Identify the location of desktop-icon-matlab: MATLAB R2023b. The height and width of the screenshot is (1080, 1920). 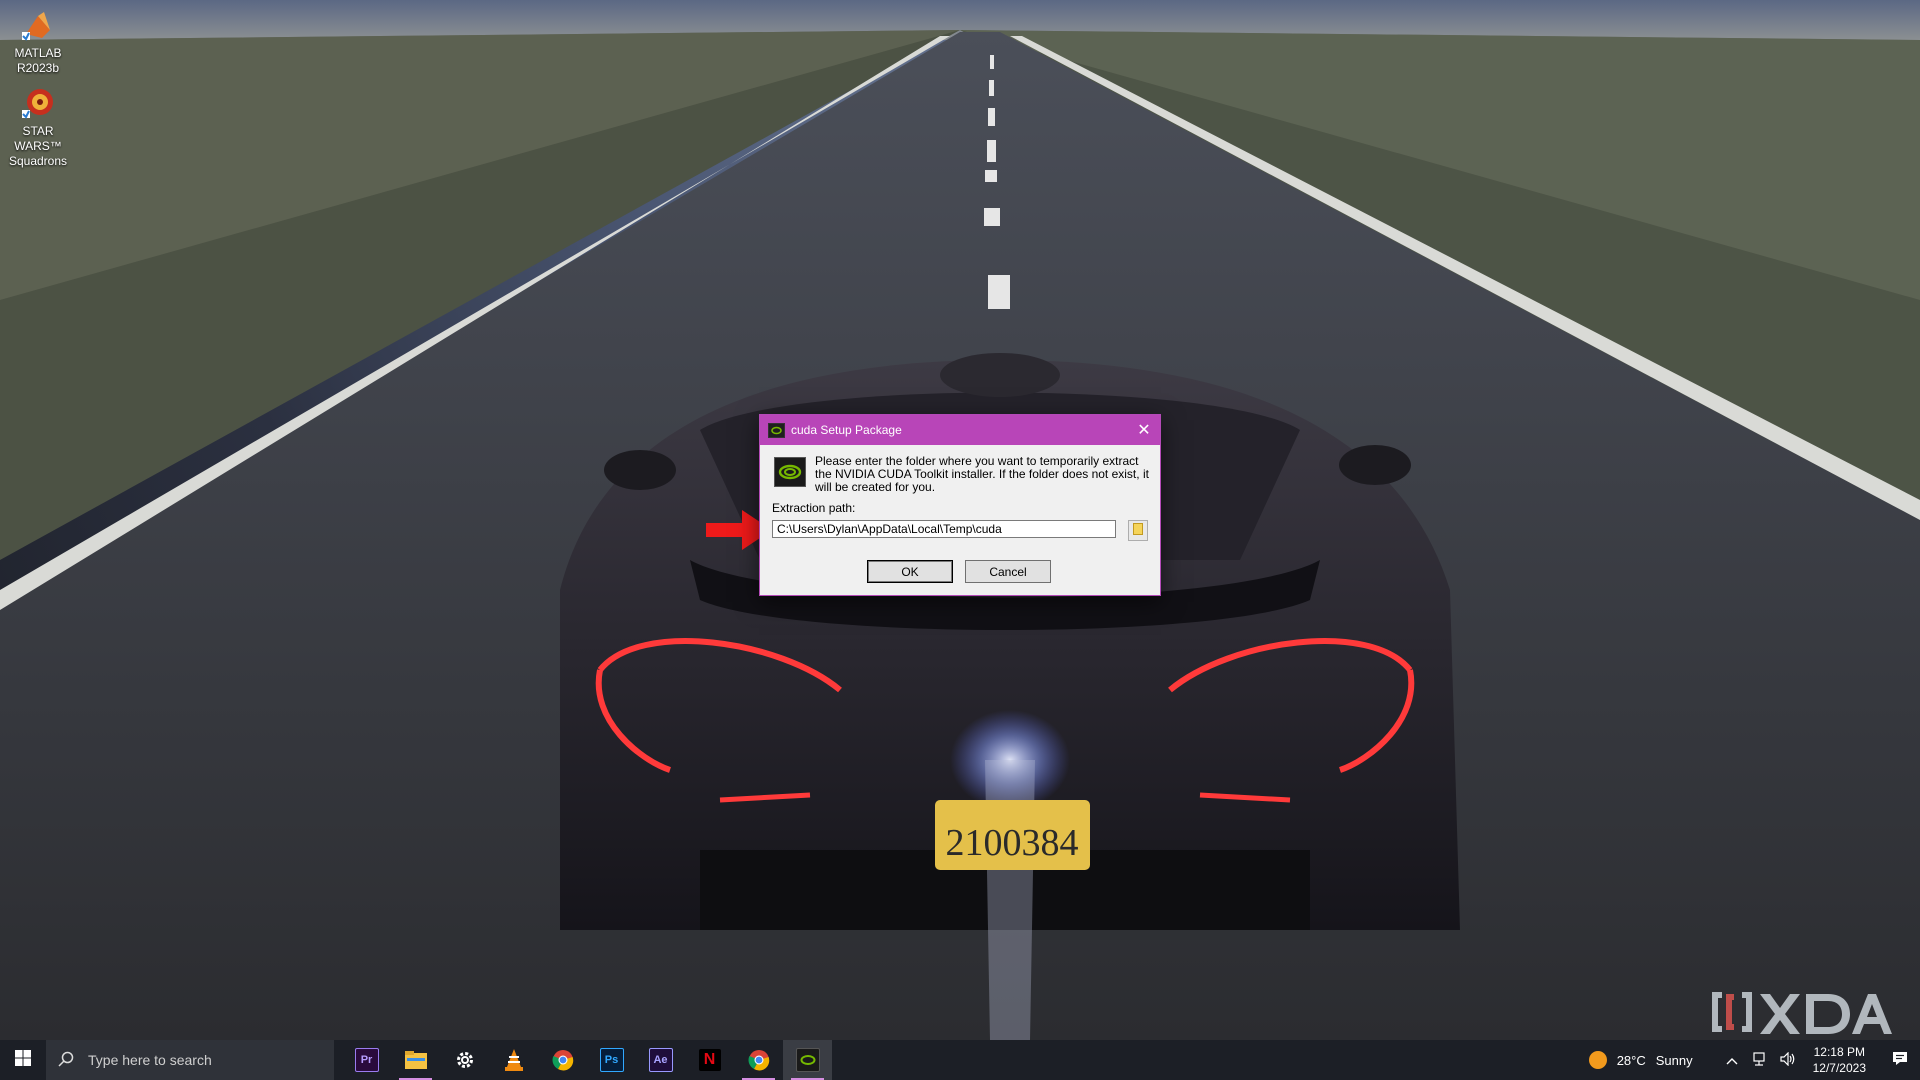
(38, 42).